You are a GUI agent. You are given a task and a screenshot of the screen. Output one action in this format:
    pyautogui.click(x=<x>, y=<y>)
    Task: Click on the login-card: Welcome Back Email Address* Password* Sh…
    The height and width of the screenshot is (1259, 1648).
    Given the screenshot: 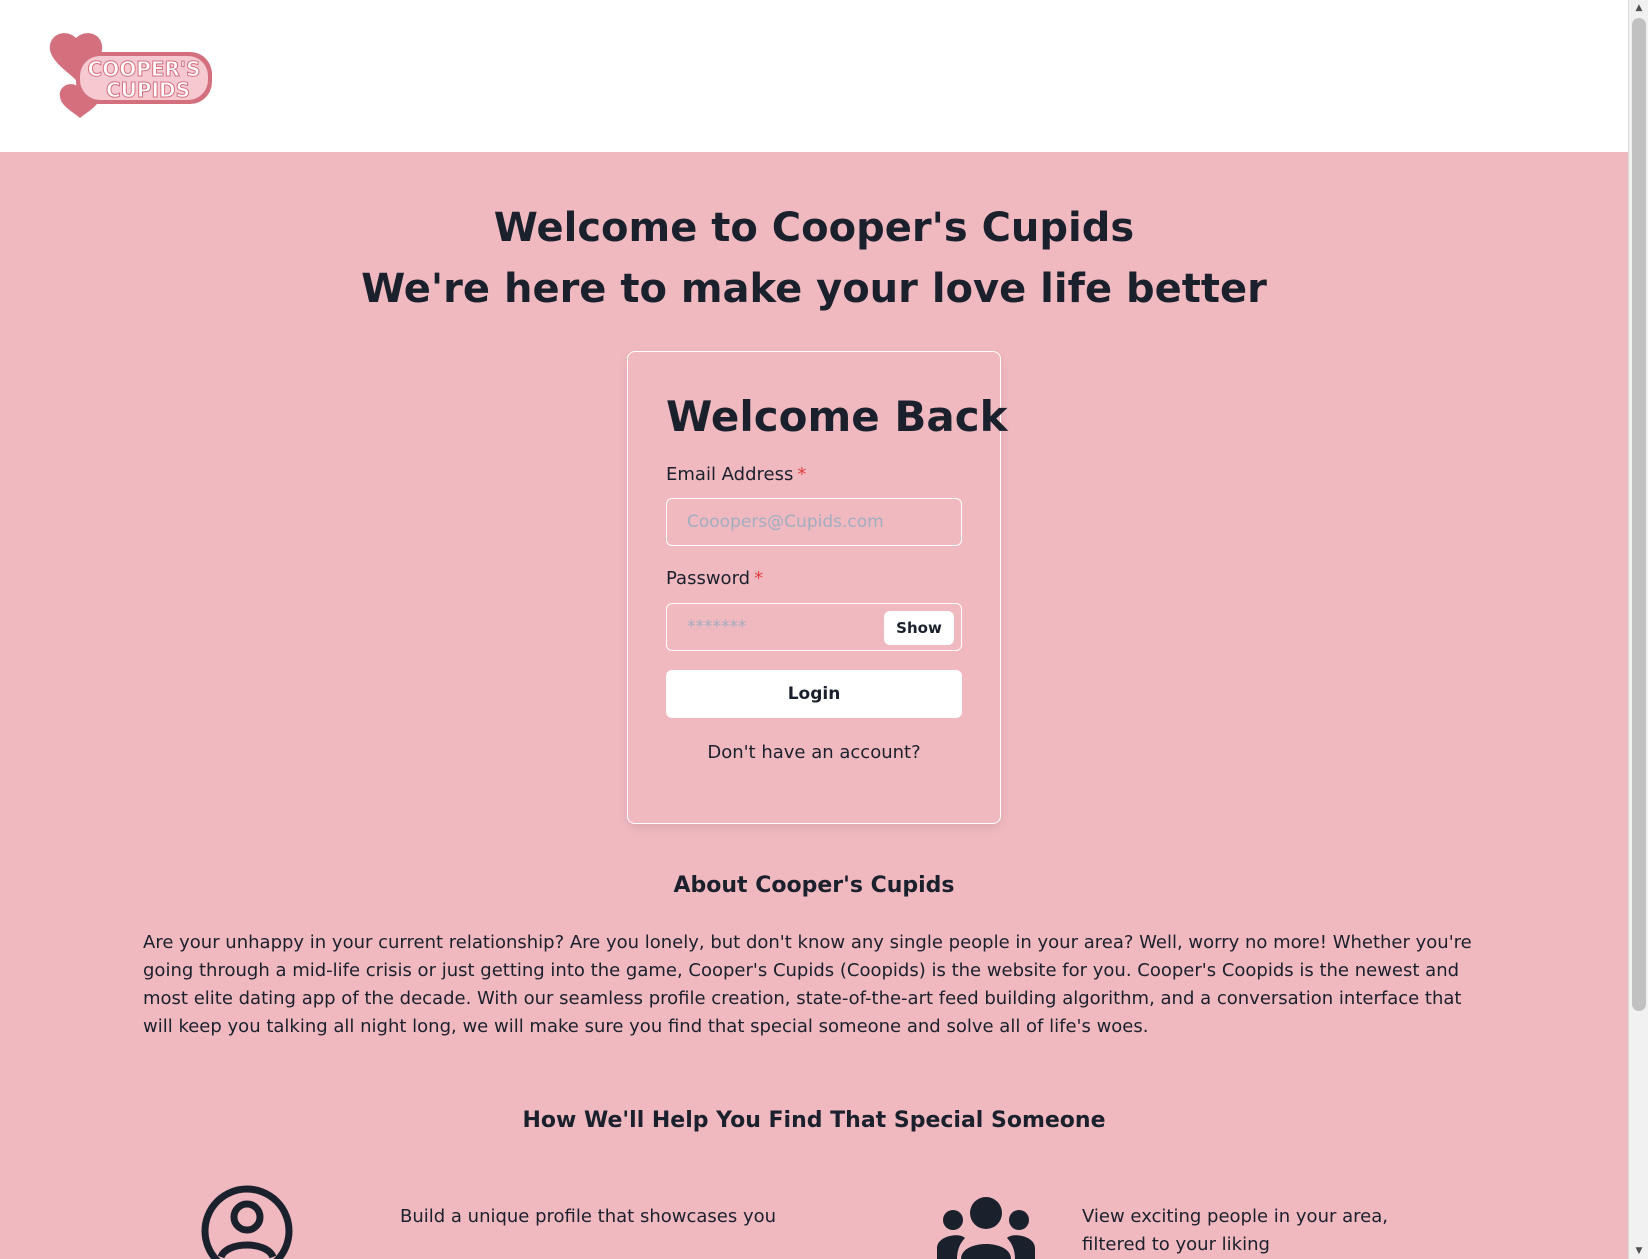 What is the action you would take?
    pyautogui.click(x=817, y=587)
    